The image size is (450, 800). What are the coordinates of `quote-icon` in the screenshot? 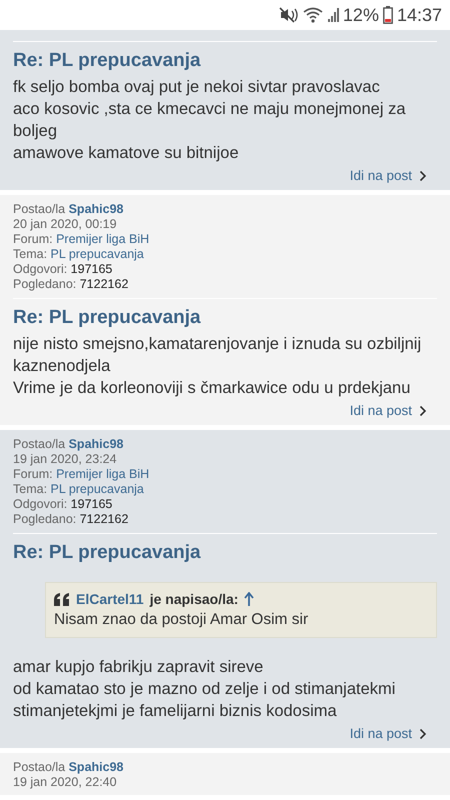 It's located at (62, 599).